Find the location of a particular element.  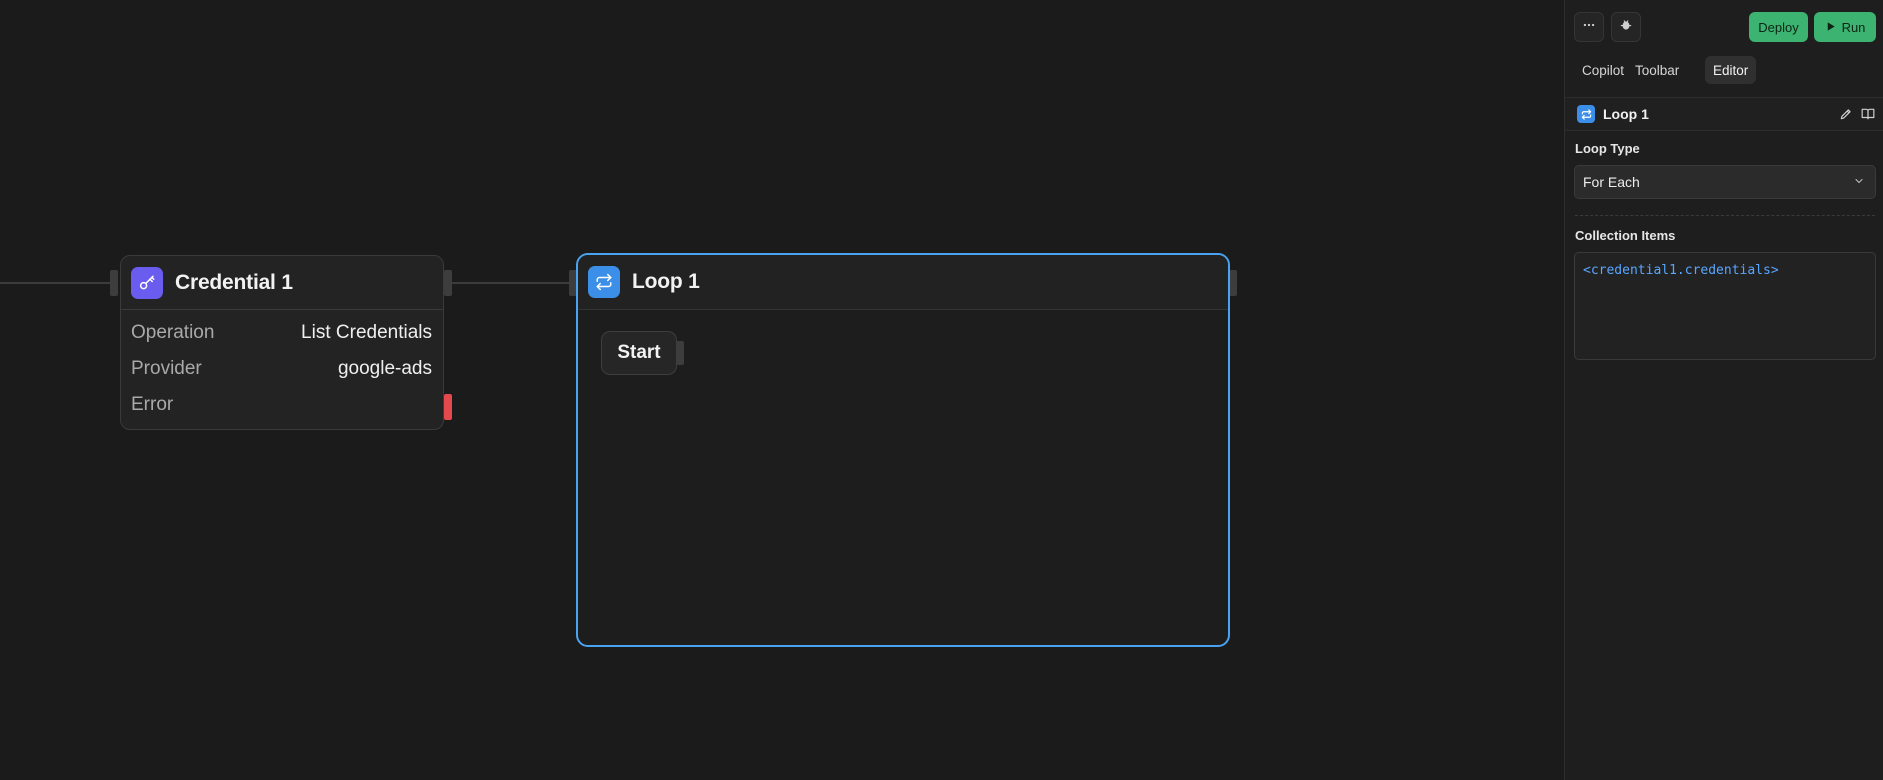

loop-output-handle is located at coordinates (1233, 283).